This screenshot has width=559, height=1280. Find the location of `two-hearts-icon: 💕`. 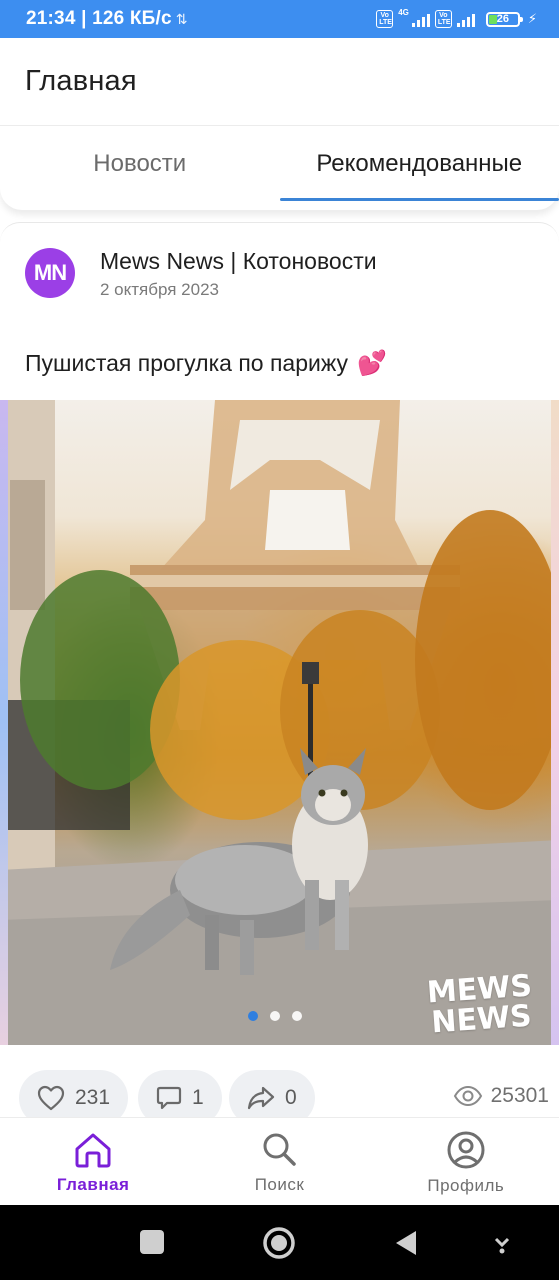

two-hearts-icon: 💕 is located at coordinates (372, 363).